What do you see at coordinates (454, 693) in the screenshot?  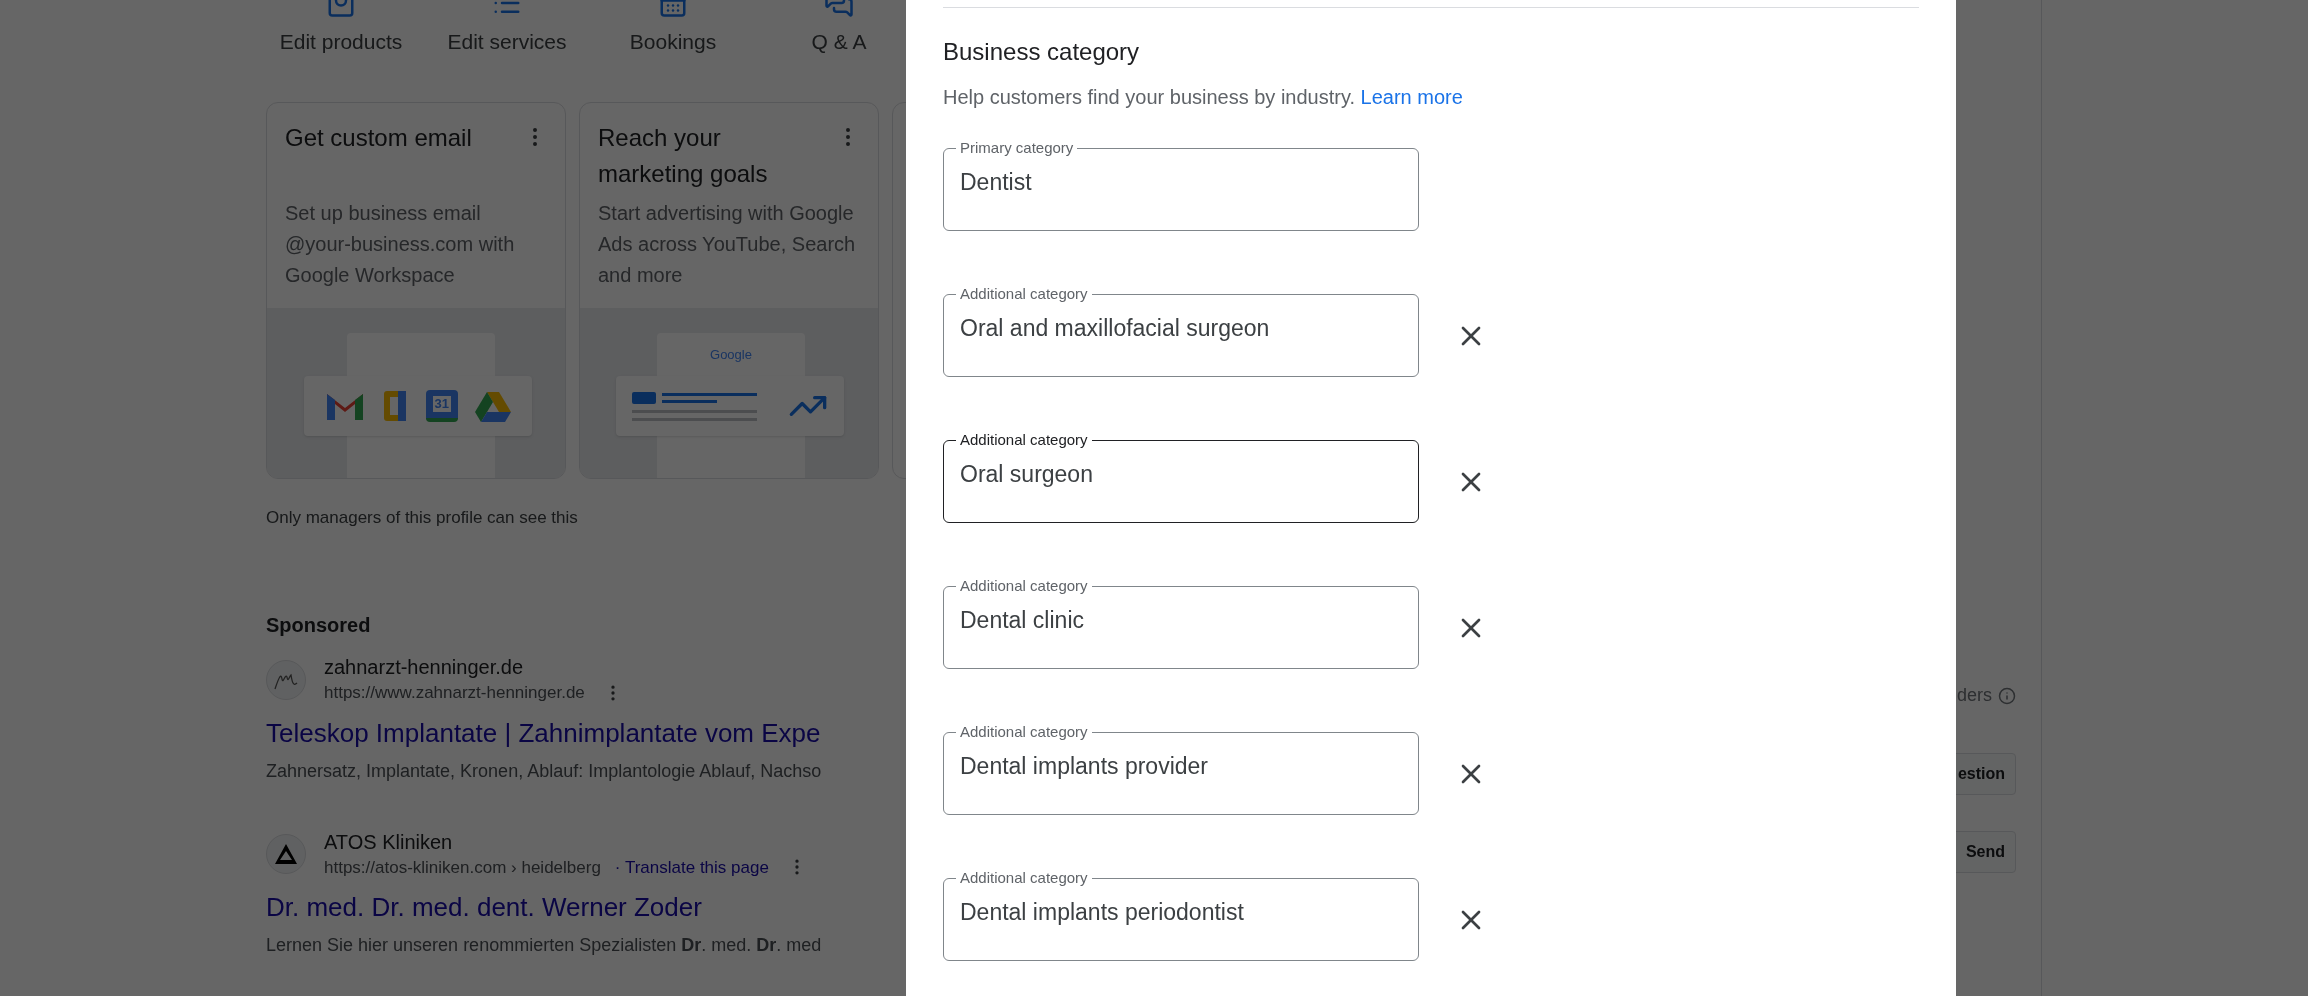 I see `ad-url: https://www.zahnarzt-henninger.de` at bounding box center [454, 693].